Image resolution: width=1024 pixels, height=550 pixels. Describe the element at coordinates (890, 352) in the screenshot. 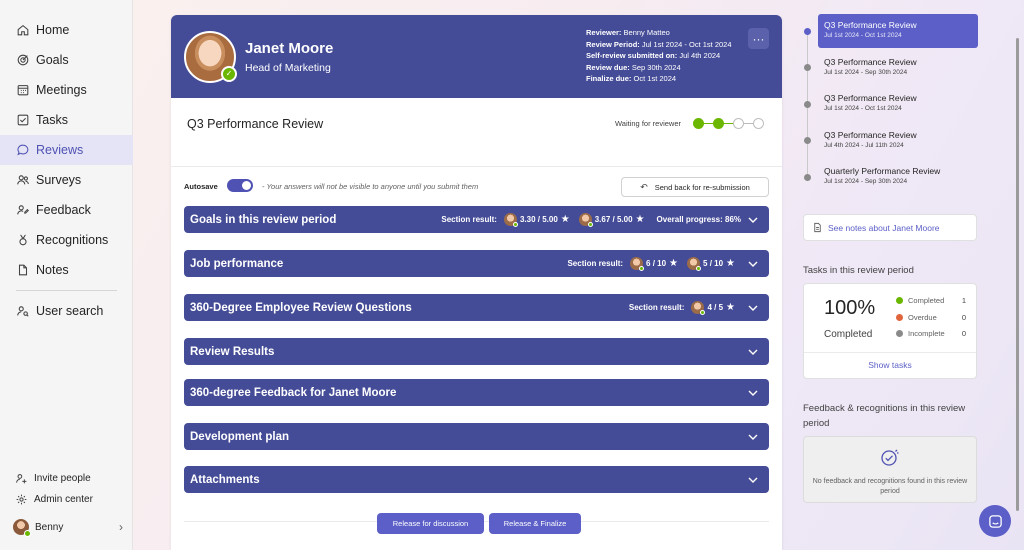

I see `divider` at that location.